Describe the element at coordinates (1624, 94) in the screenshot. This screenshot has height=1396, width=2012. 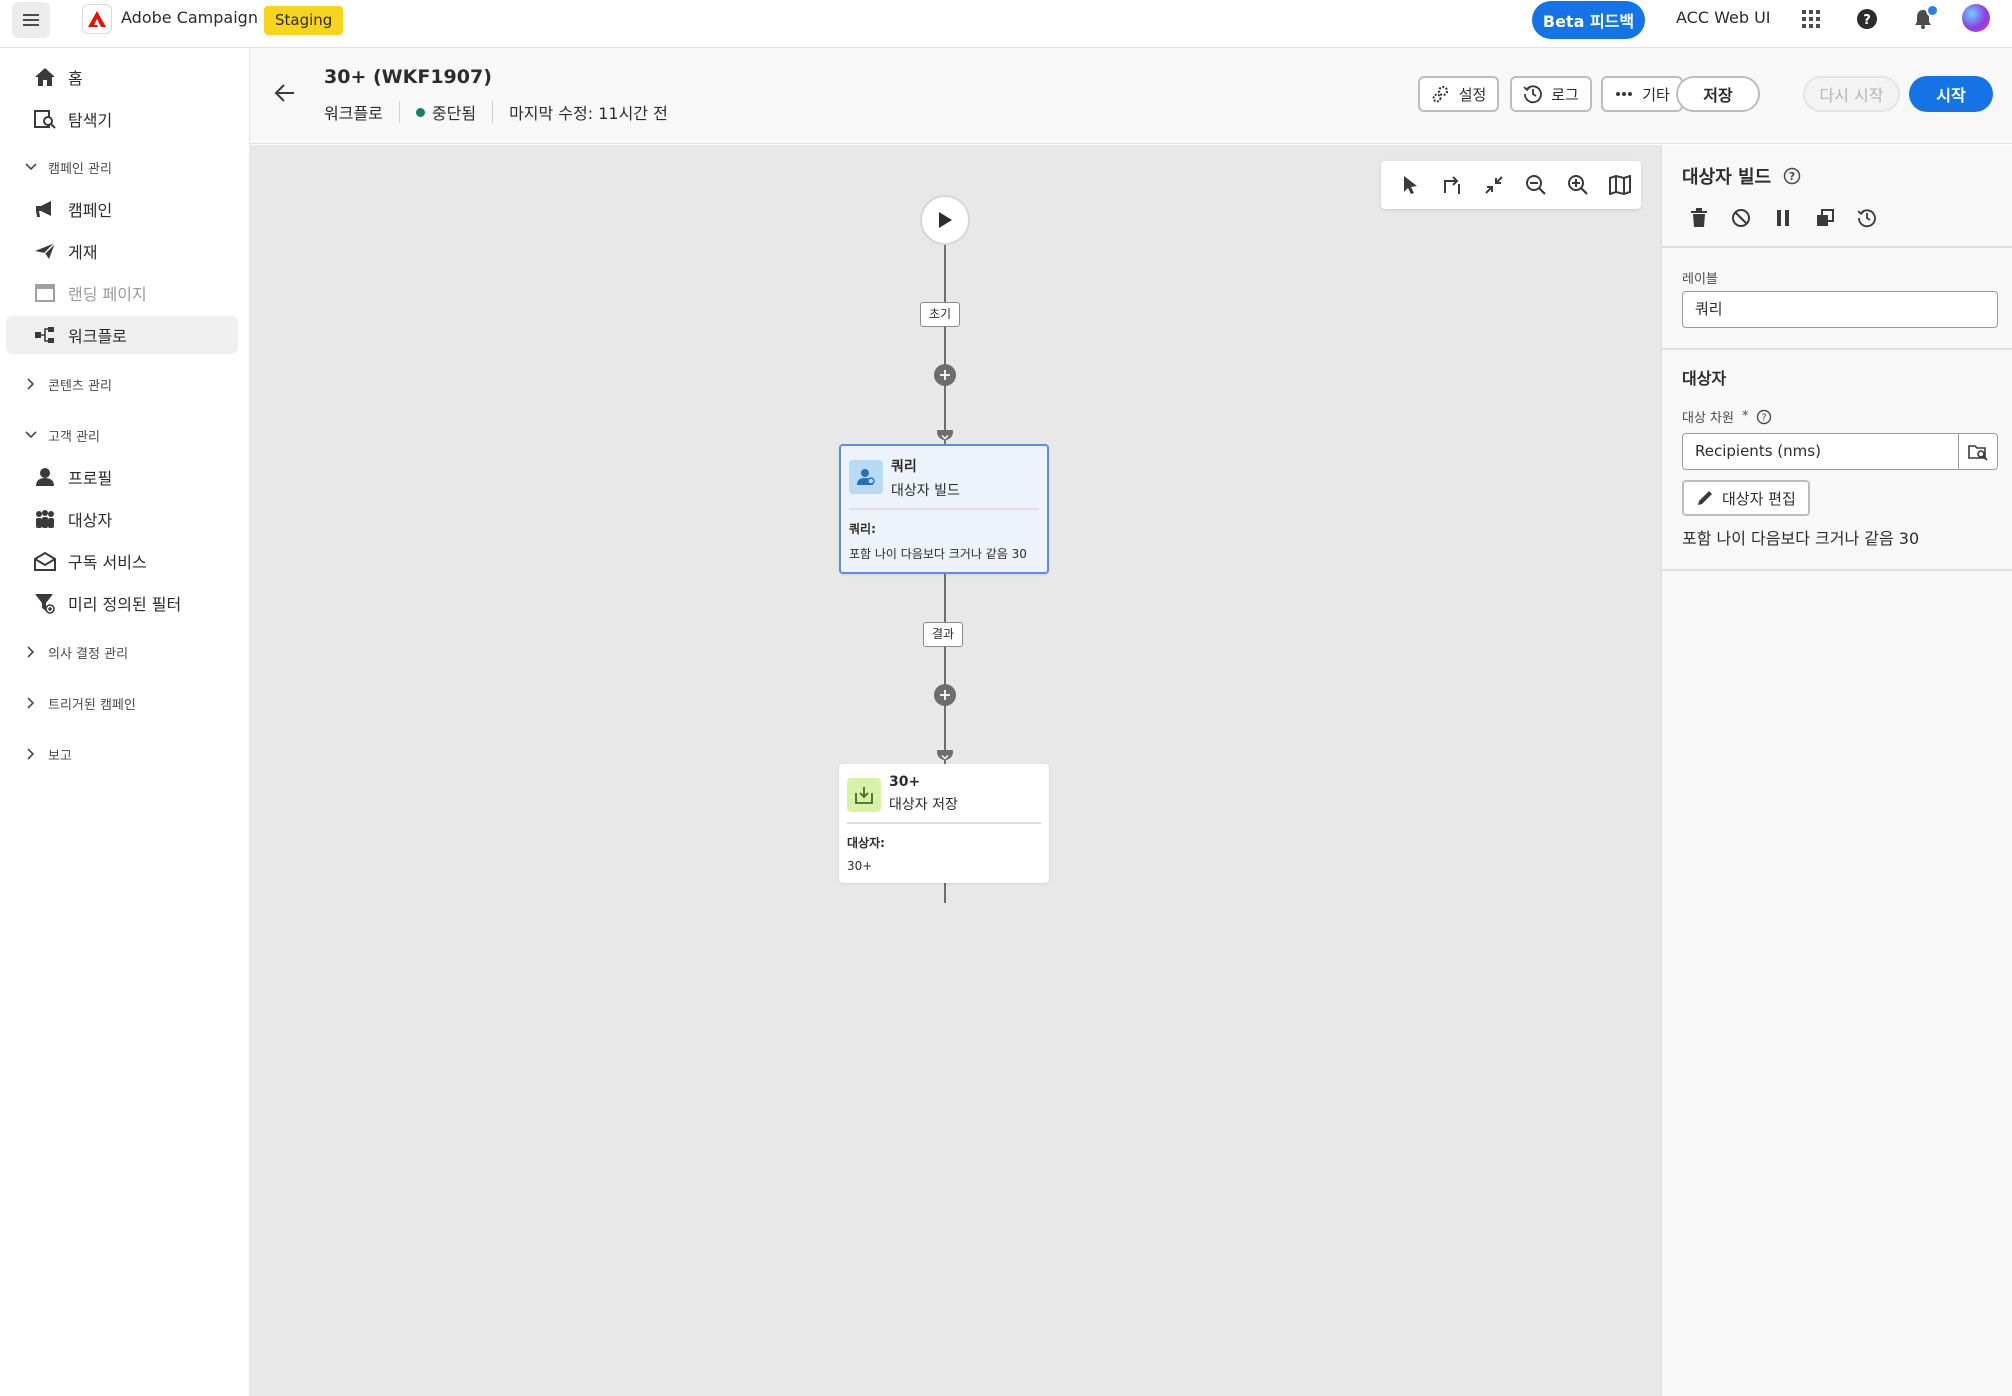
I see `more-icon` at that location.